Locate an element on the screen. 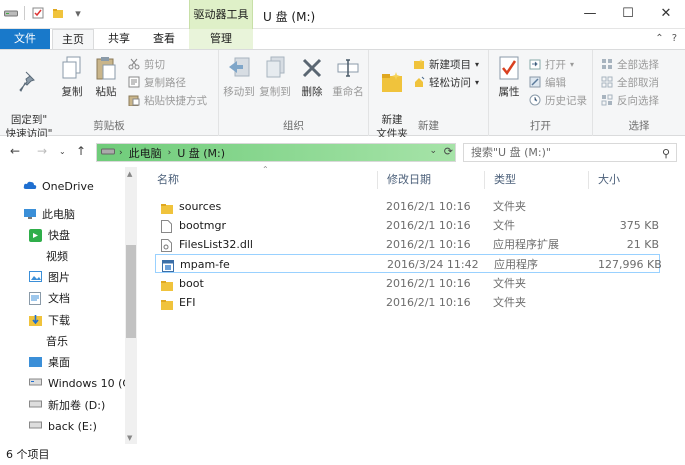  open-icon is located at coordinates (535, 64).